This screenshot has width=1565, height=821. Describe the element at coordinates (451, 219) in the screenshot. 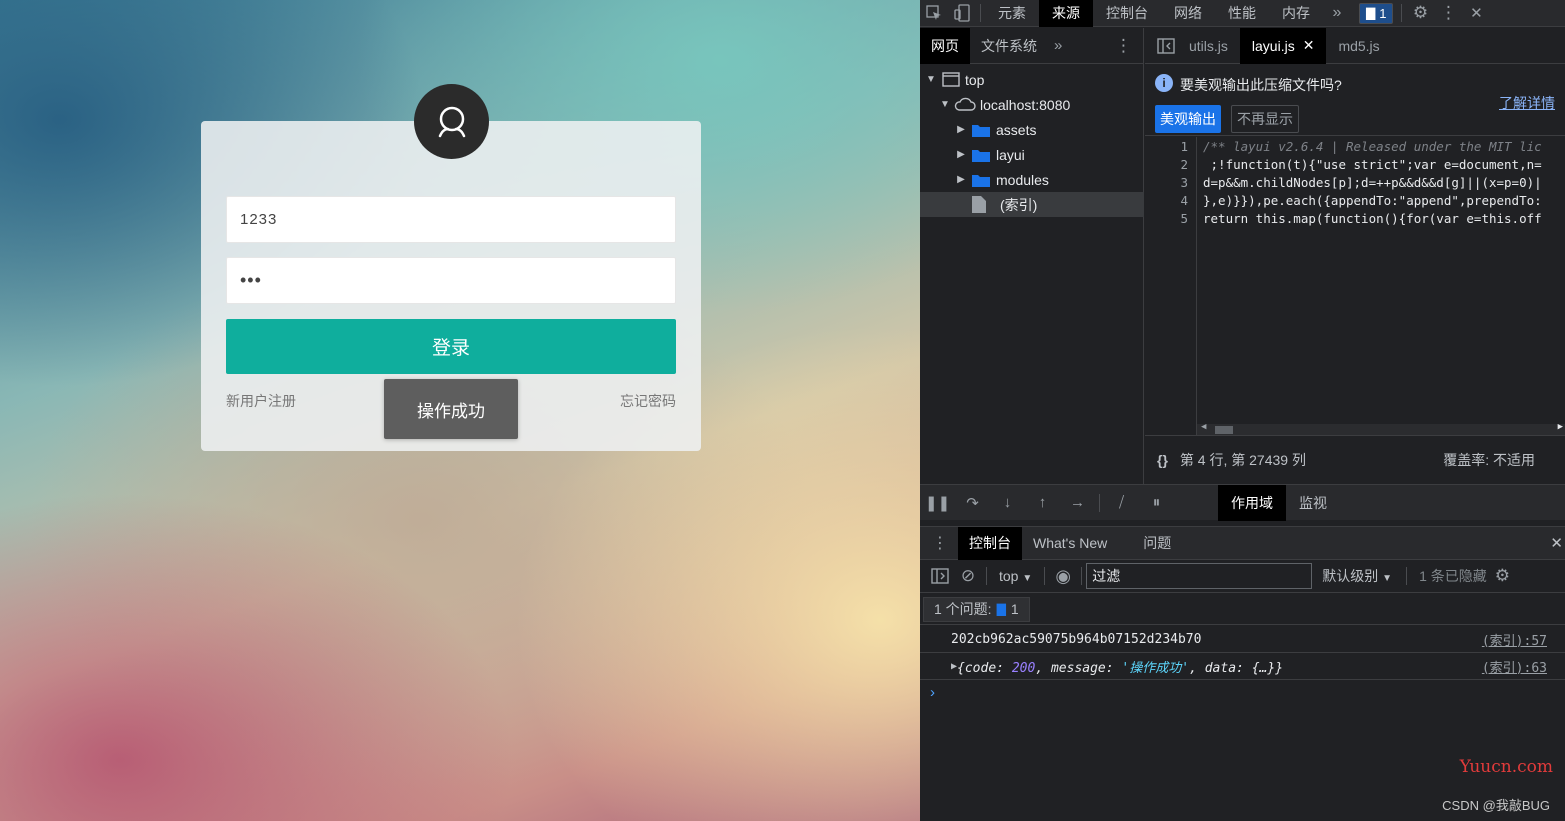

I see `username-input: 1233` at that location.